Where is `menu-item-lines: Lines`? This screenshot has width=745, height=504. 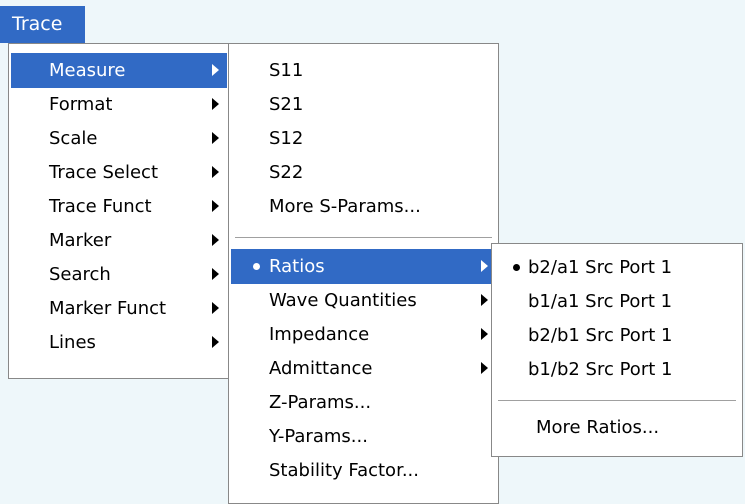
menu-item-lines: Lines is located at coordinates (119, 342).